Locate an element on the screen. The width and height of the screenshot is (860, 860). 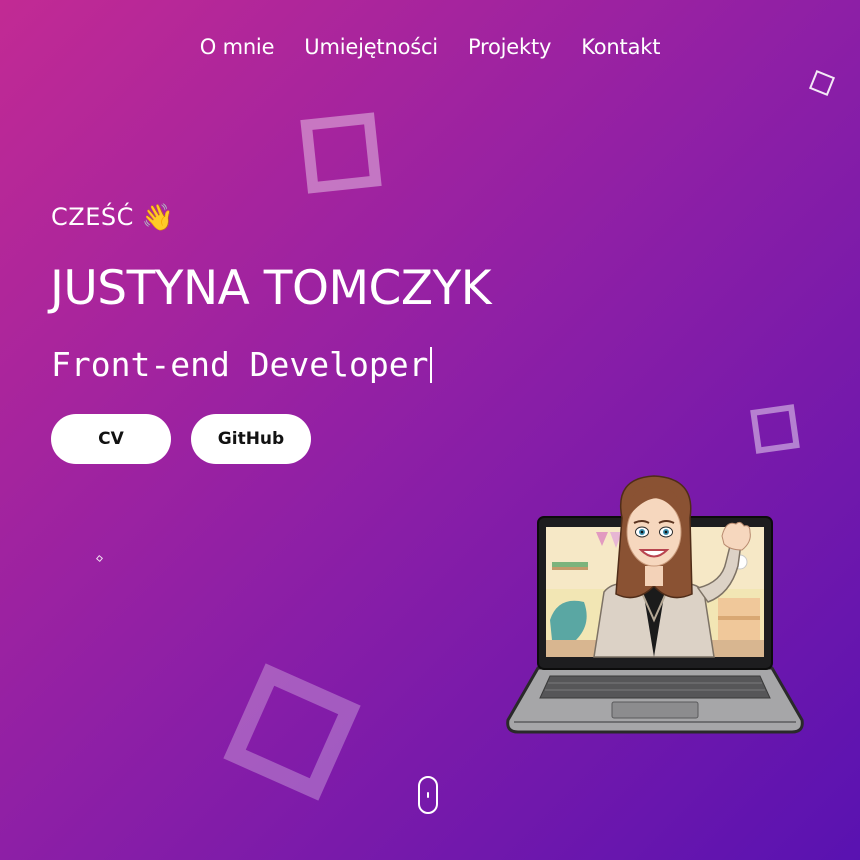
nav-link-kontakt: Kontakt is located at coordinates (620, 47).